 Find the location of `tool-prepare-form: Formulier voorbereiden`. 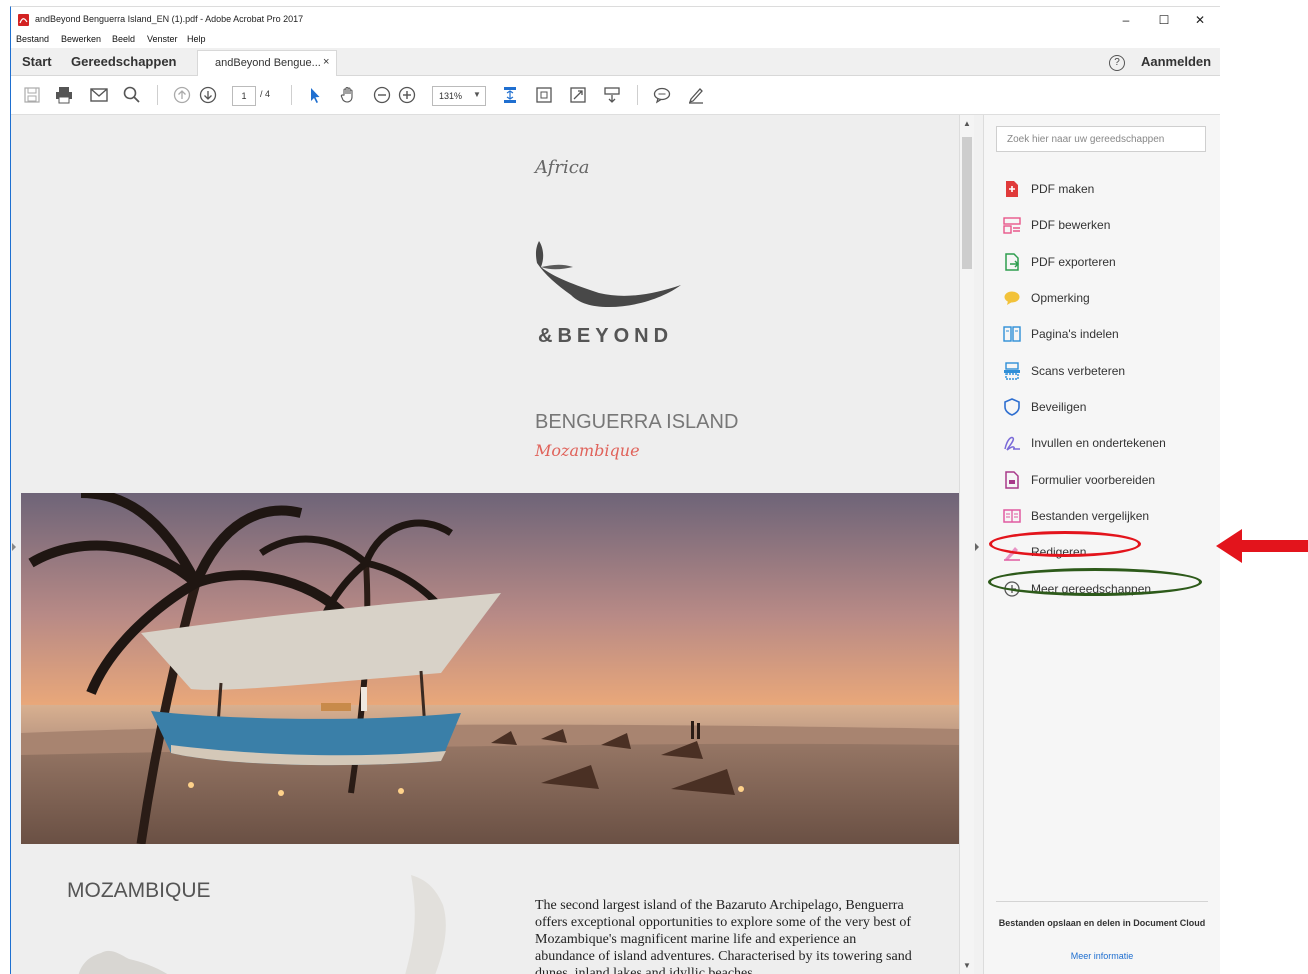

tool-prepare-form: Formulier voorbereiden is located at coordinates (1105, 480).